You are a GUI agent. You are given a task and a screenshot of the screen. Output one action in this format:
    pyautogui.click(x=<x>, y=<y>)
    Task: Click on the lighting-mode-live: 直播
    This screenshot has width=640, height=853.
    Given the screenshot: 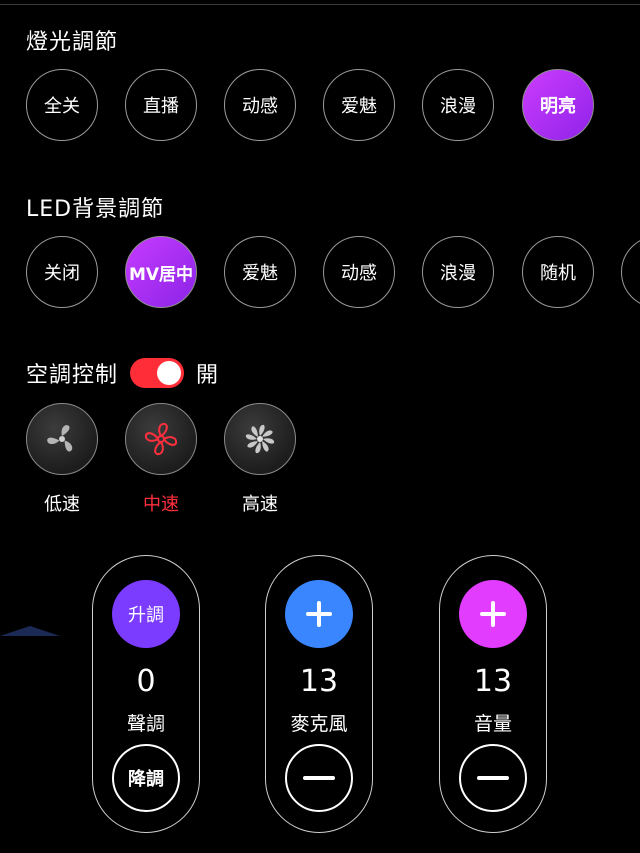 What is the action you would take?
    pyautogui.click(x=161, y=105)
    